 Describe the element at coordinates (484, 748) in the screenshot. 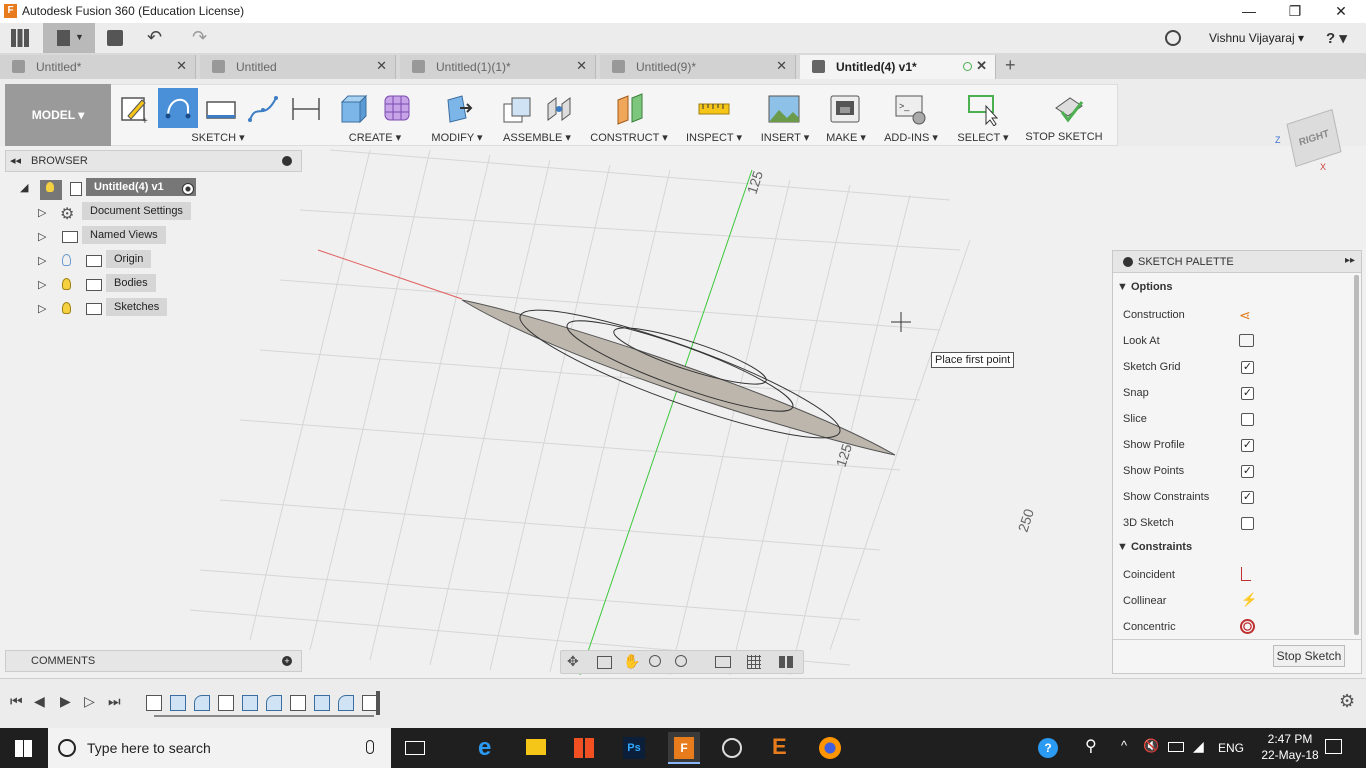

I see `edge-browser-icon: e` at that location.